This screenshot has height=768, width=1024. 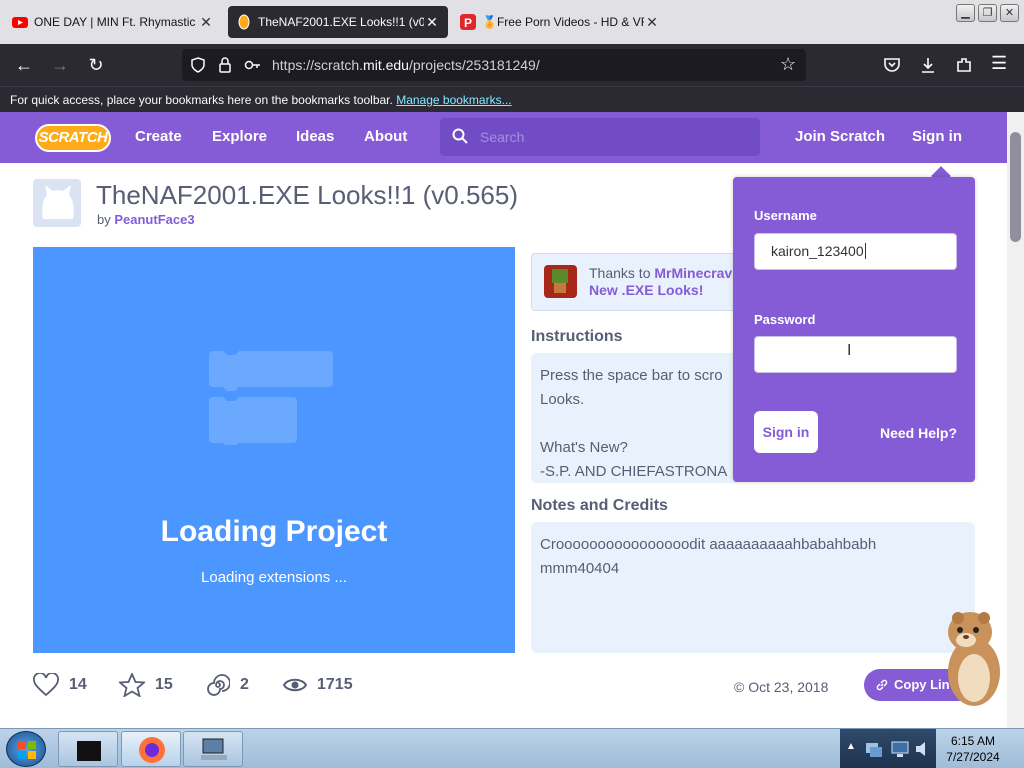 I want to click on minecraft-avatar-icon, so click(x=560, y=281).